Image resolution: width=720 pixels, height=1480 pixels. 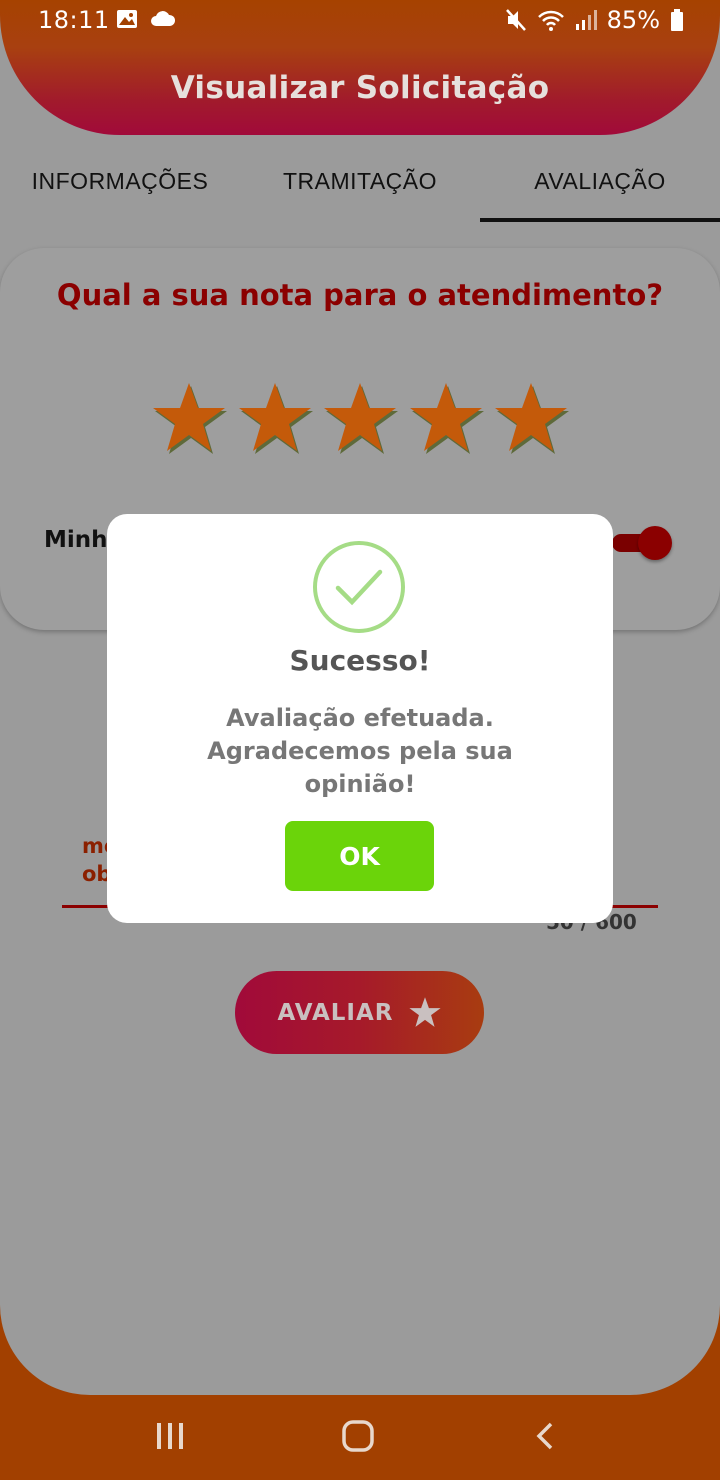 What do you see at coordinates (146, 19) in the screenshot?
I see `status-left-icons` at bounding box center [146, 19].